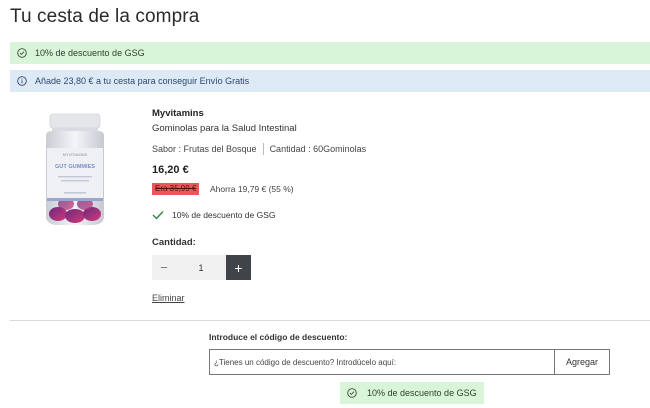 This screenshot has width=650, height=408. Describe the element at coordinates (382, 362) in the screenshot. I see `discount-code-input` at that location.